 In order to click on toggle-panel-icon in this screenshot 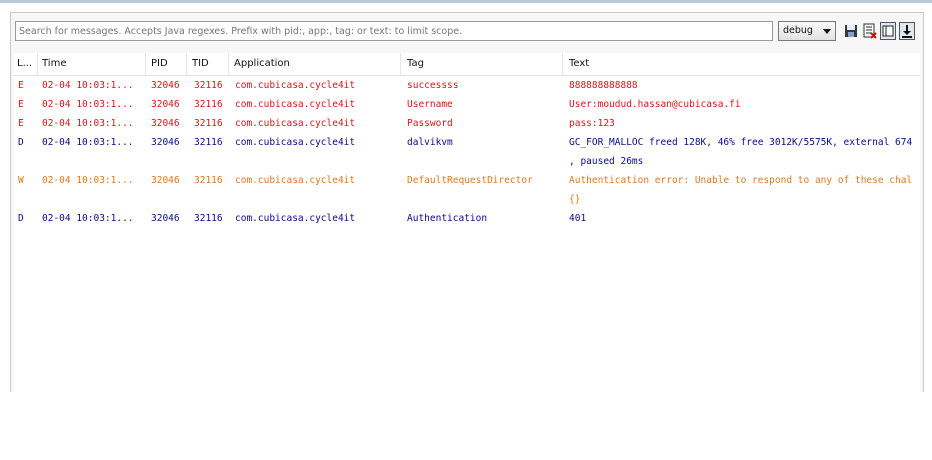, I will do `click(888, 31)`.